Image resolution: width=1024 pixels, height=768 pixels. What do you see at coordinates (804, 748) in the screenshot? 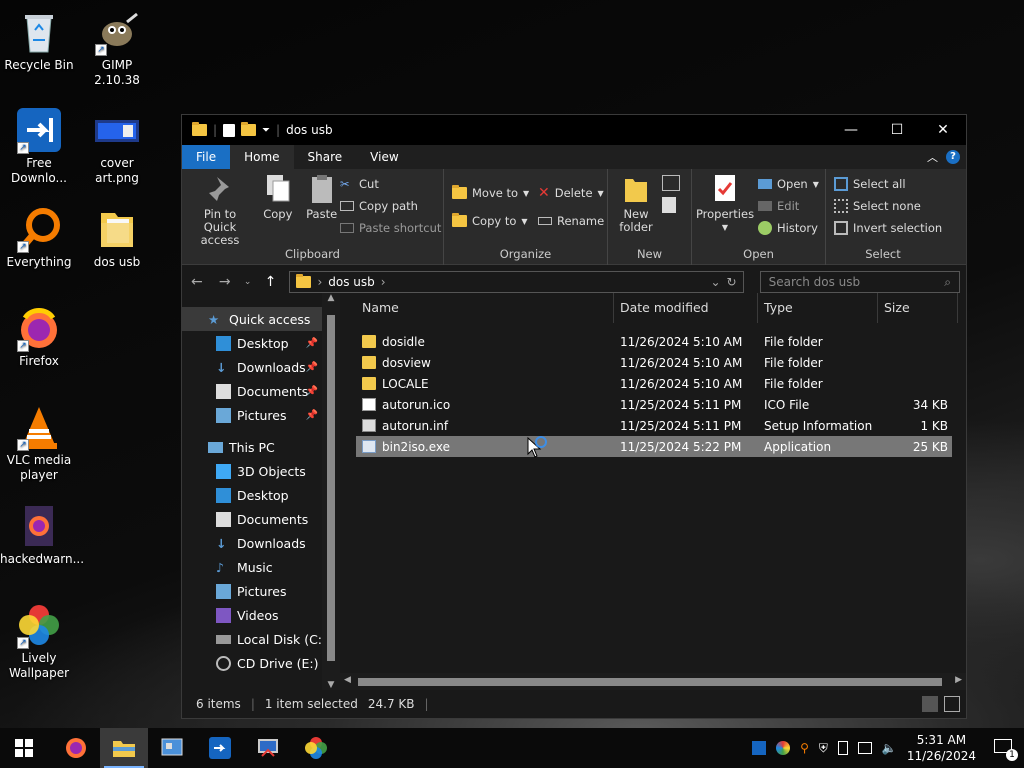
I see `tray-everything-icon: ⚲` at bounding box center [804, 748].